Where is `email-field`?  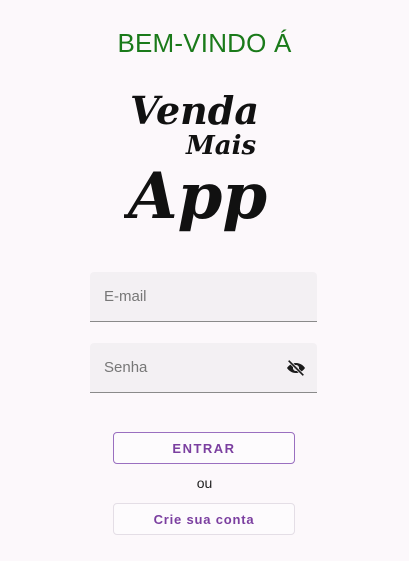 email-field is located at coordinates (203, 297).